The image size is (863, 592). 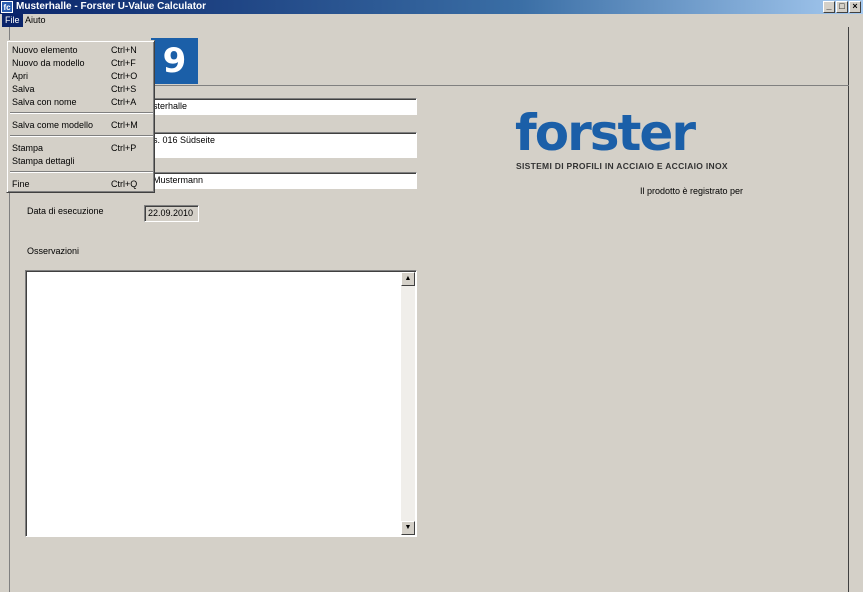 What do you see at coordinates (111, 6) in the screenshot?
I see `window-title: Musterhalle - Forster U-Value Calculator` at bounding box center [111, 6].